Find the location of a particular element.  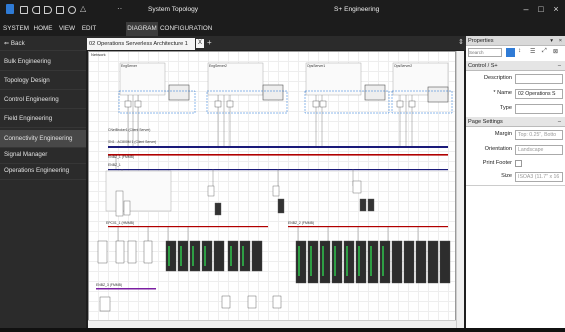

menu-view: VIEW is located at coordinates (67, 29).